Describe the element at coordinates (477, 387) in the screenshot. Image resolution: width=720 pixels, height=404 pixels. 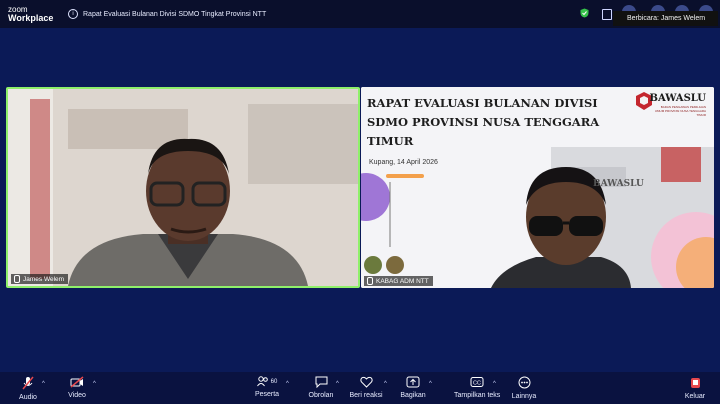
I see `captions-button: CC Tampilkan teks` at that location.